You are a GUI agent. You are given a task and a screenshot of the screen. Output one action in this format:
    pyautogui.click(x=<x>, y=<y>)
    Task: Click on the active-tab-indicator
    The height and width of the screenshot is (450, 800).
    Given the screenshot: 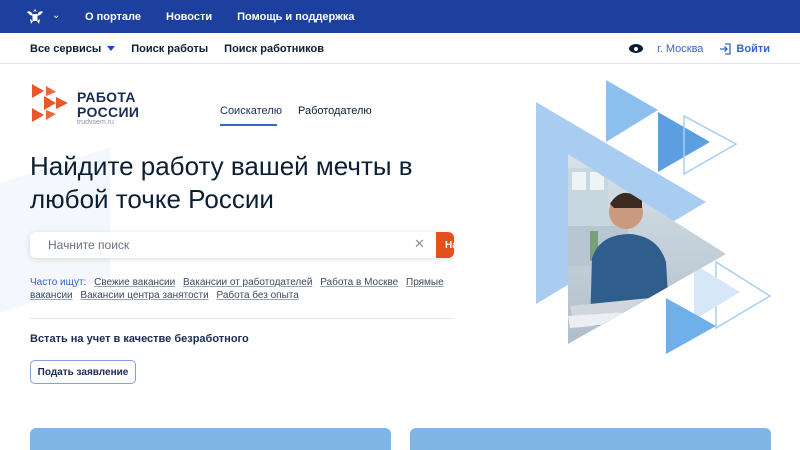 What is the action you would take?
    pyautogui.click(x=248, y=125)
    